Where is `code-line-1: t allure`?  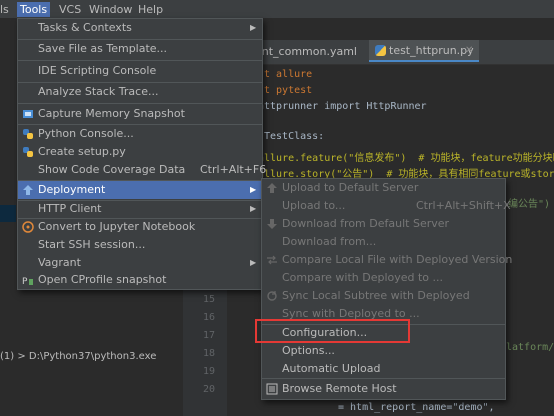 code-line-1: t allure is located at coordinates (288, 74).